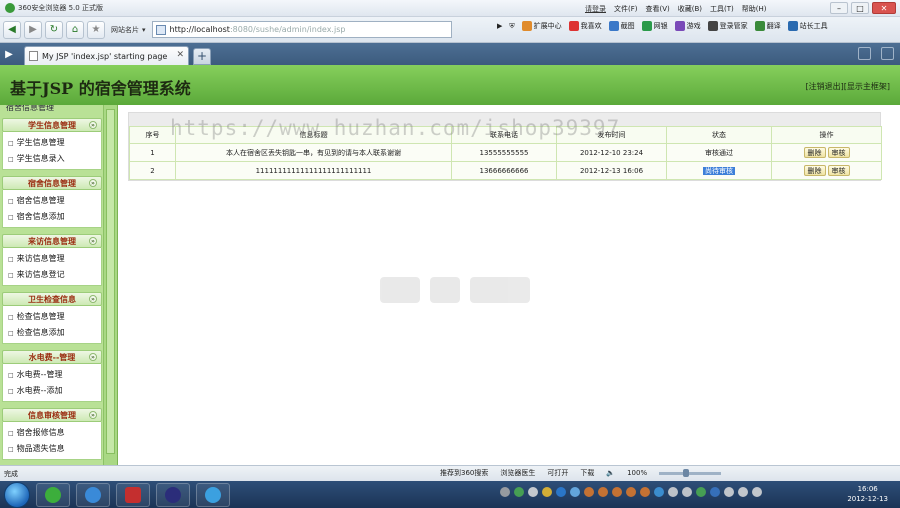 This screenshot has width=900, height=508. I want to click on back-arrow-icon: ◀, so click(12, 29).